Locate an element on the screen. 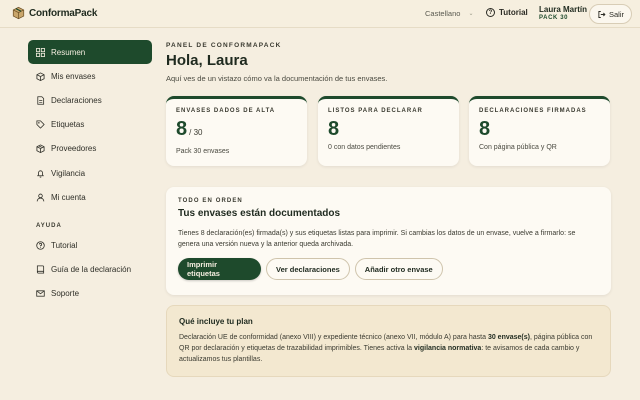 The width and height of the screenshot is (640, 400). plan-highlight: 30 envase(s) is located at coordinates (508, 337).